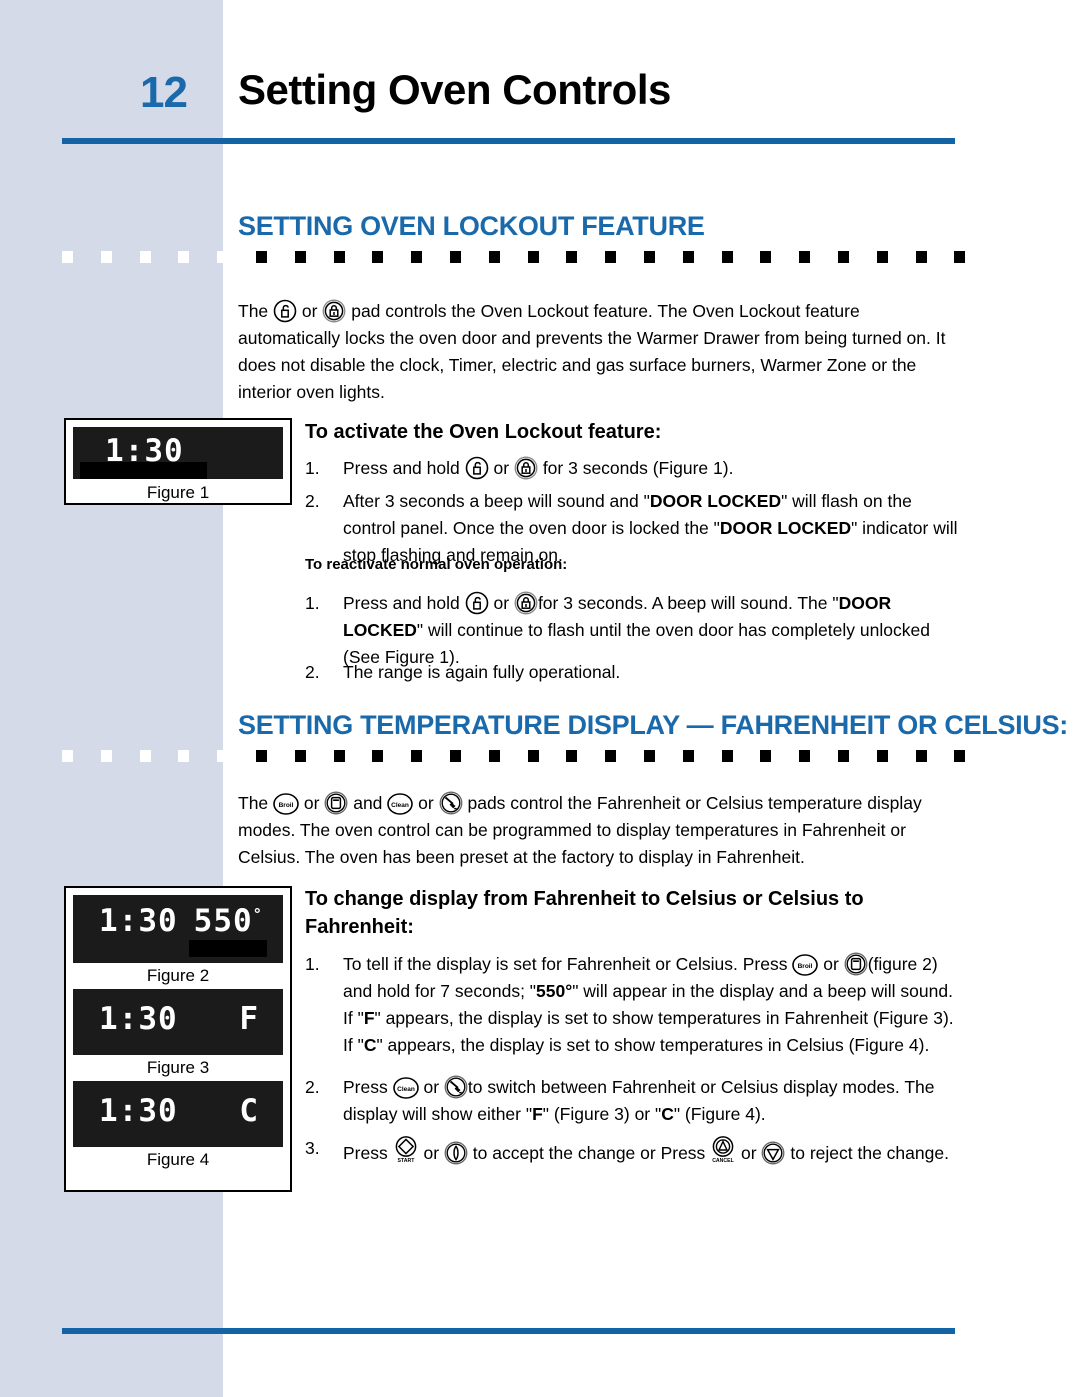  What do you see at coordinates (831, 964) in the screenshot?
I see `step-change-1-b: or` at bounding box center [831, 964].